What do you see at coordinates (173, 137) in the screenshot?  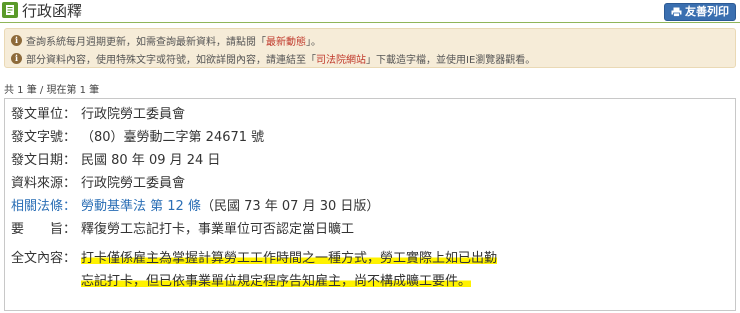 I see `doc-number-value: （80）臺勞動二字第 24671 號` at bounding box center [173, 137].